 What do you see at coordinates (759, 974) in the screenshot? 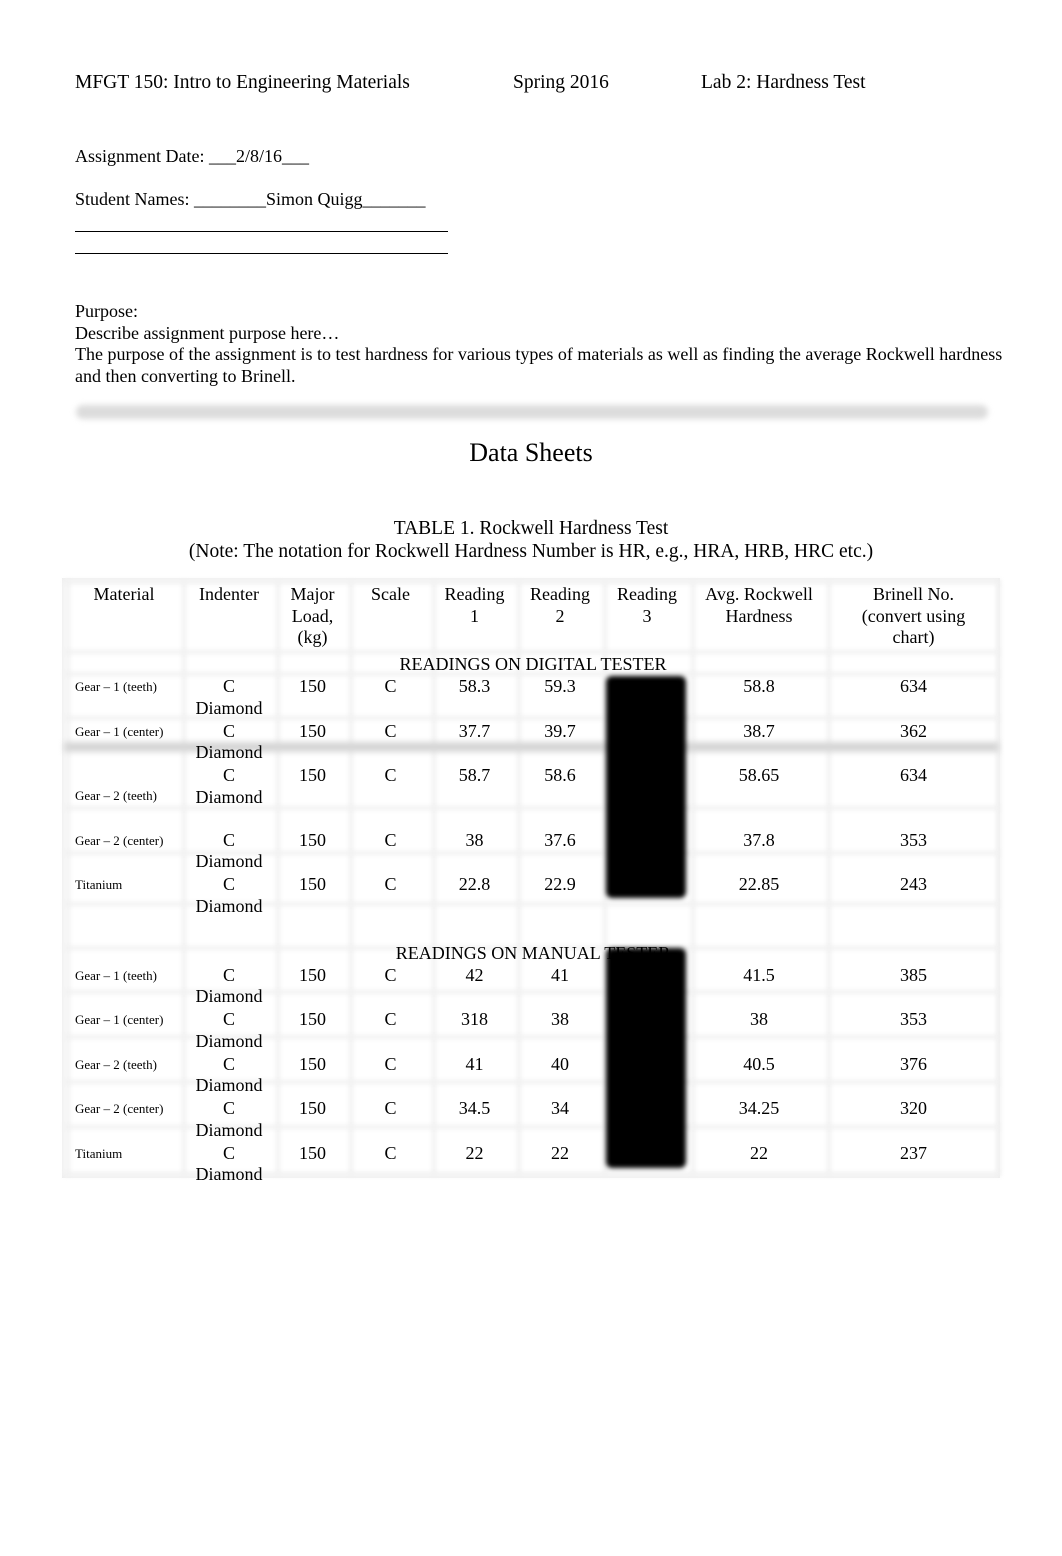
I see `cell-avg-rockwell: 41.5` at bounding box center [759, 974].